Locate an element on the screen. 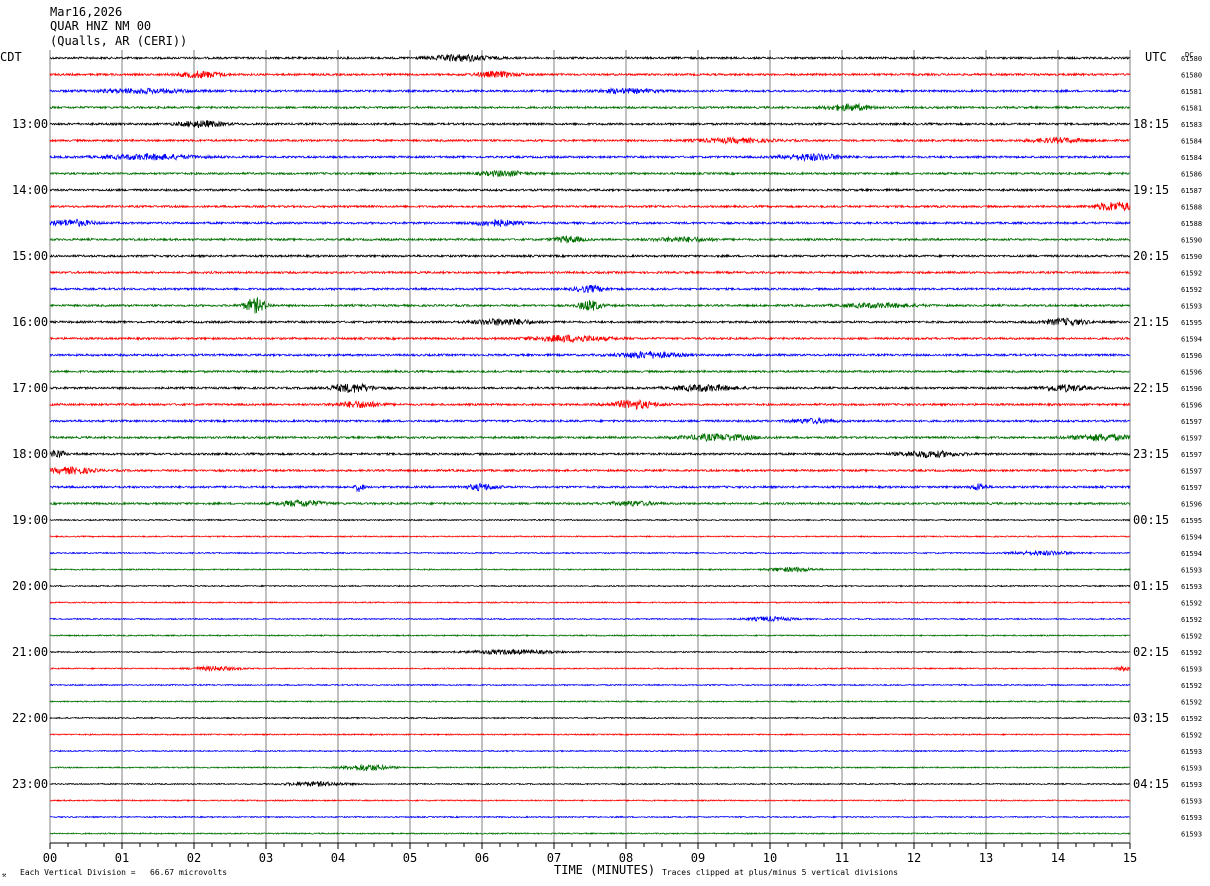 The image size is (1210, 886). x-tick-label: 04 is located at coordinates (338, 858).